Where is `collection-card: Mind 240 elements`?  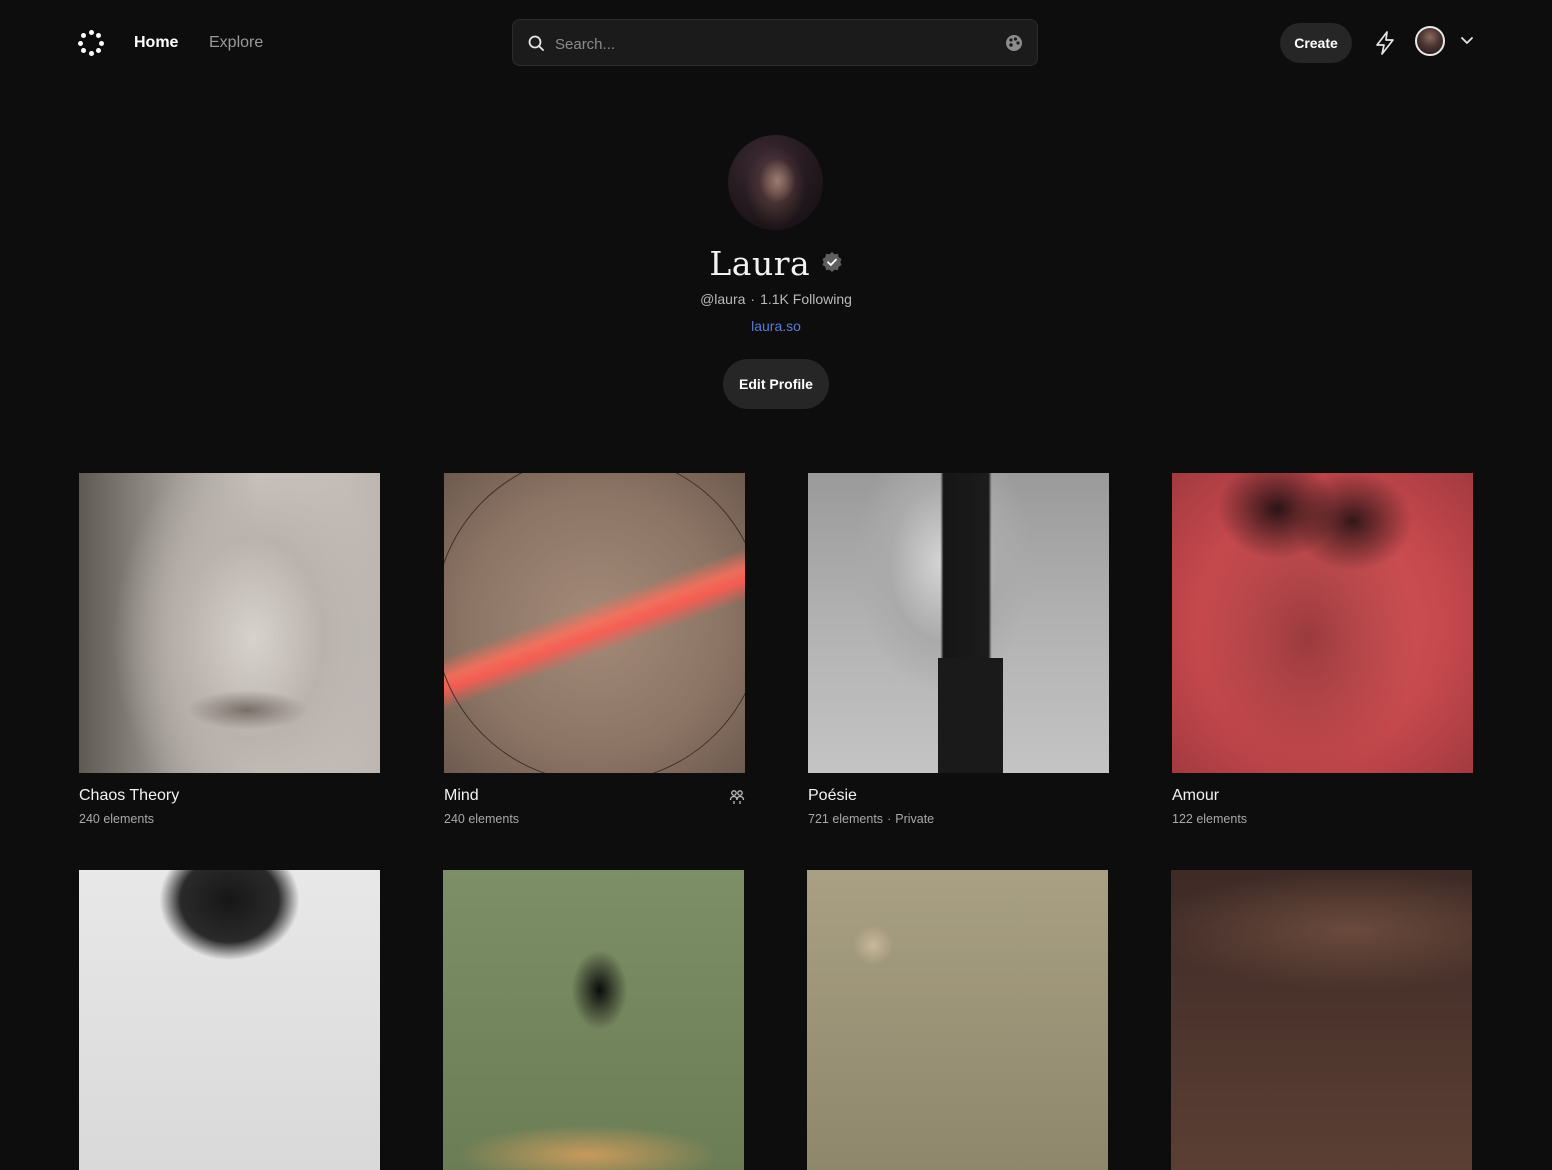 collection-card: Mind 240 elements is located at coordinates (594, 649).